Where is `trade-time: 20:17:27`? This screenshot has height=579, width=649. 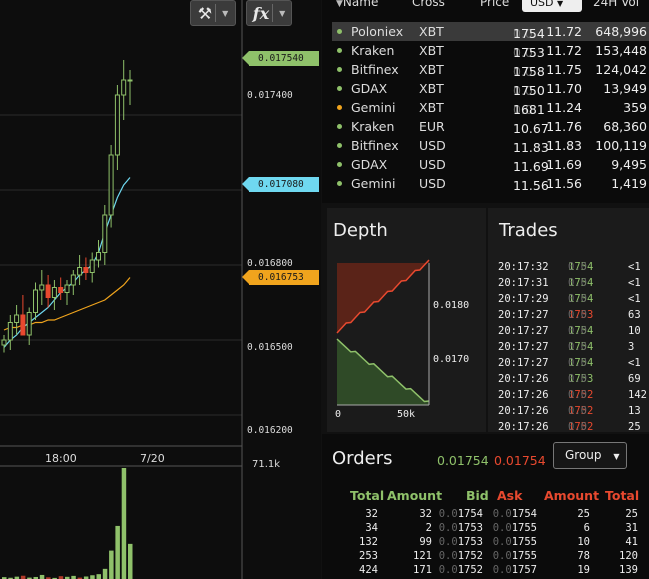 trade-time: 20:17:27 is located at coordinates (523, 331).